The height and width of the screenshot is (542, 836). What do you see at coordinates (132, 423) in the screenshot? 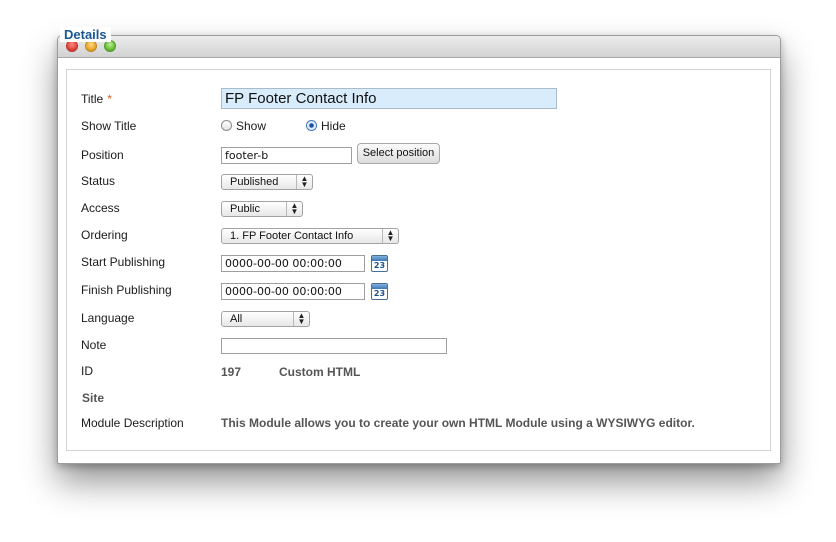
I see `module-description-label: Module Description` at bounding box center [132, 423].